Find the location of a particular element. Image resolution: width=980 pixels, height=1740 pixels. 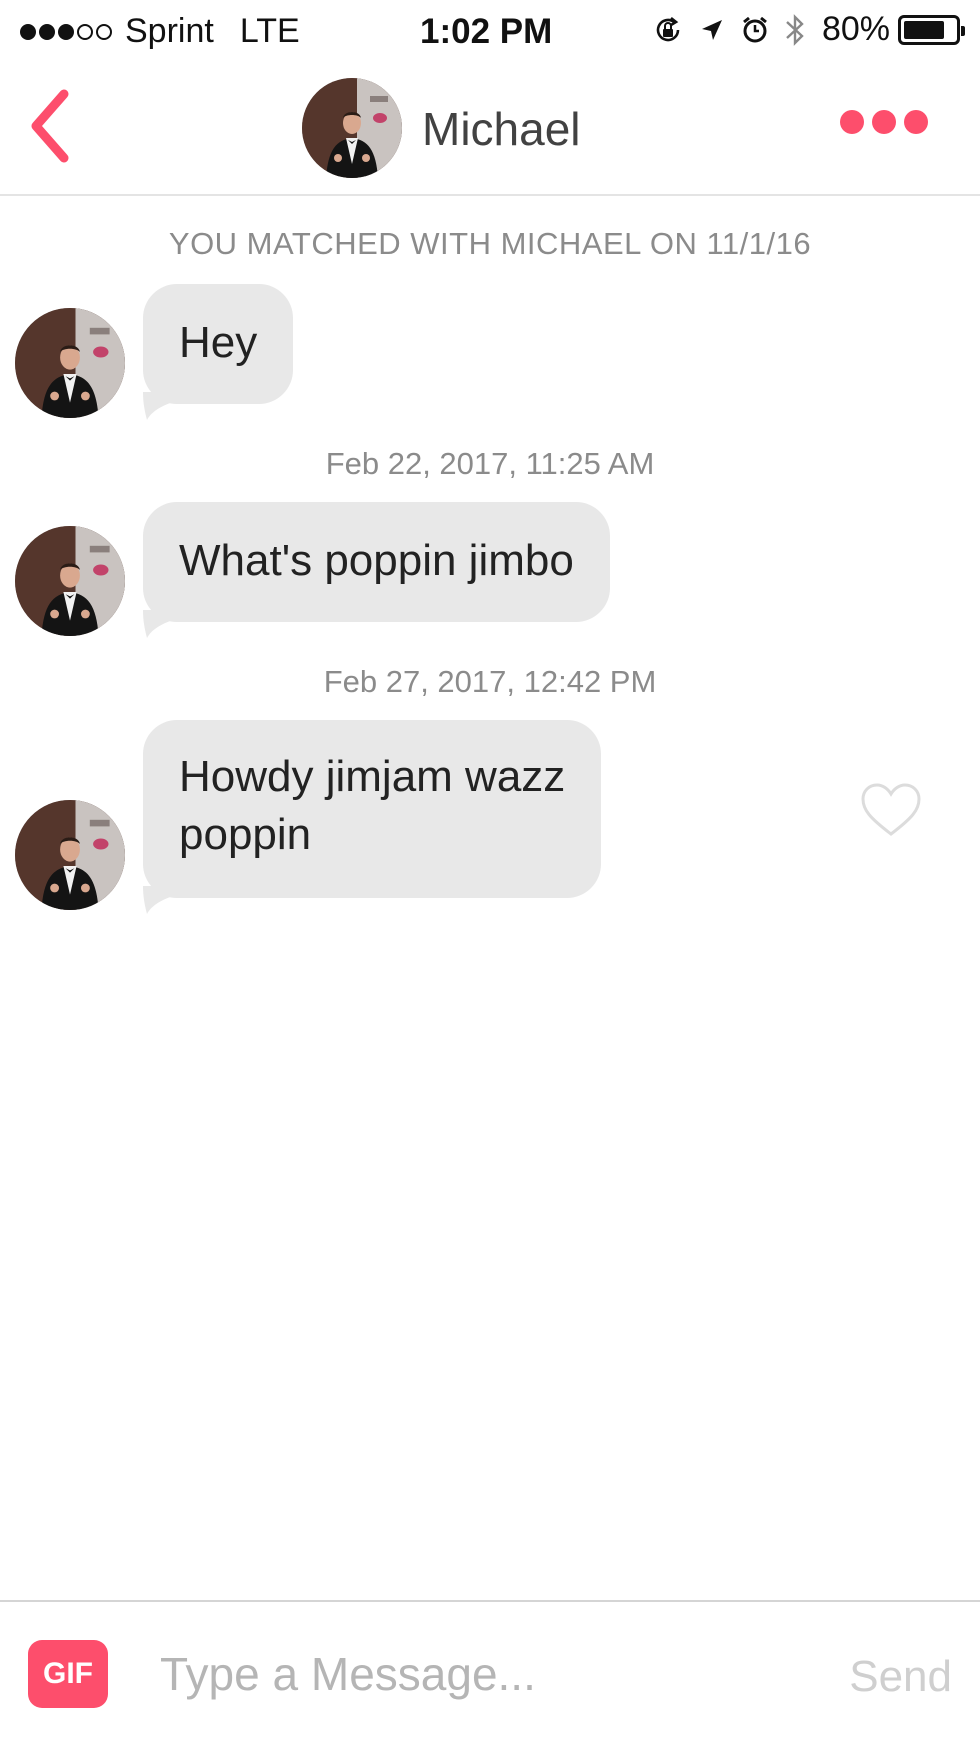

battery-level is located at coordinates (924, 29).